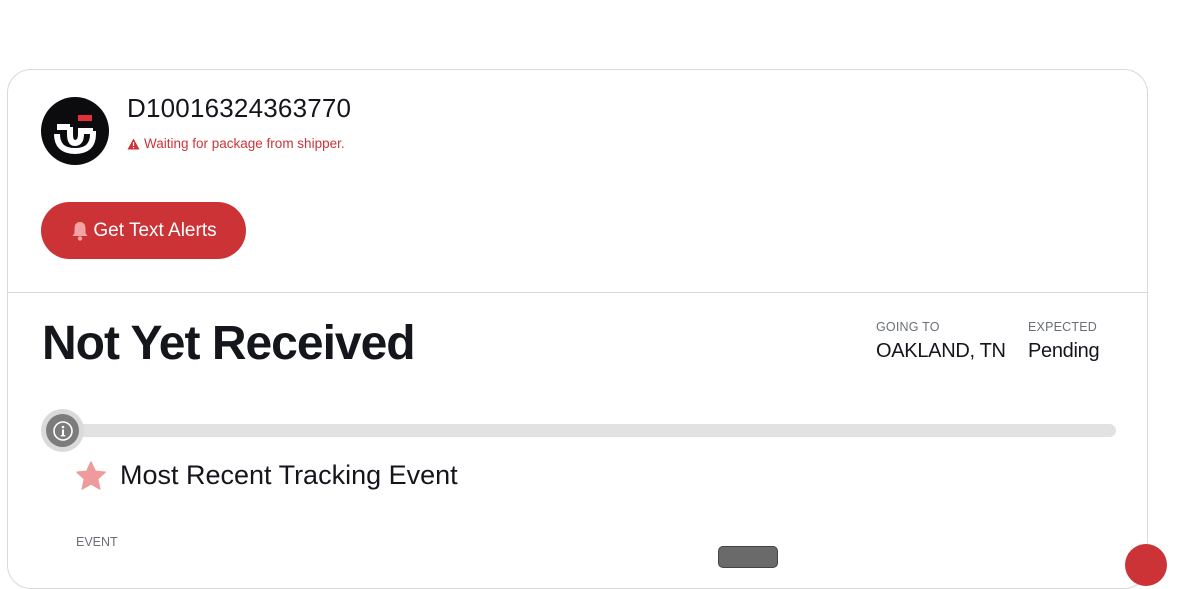 The image size is (1200, 589). I want to click on going-to-block: GOING TO OAKLAND, TN, so click(941, 341).